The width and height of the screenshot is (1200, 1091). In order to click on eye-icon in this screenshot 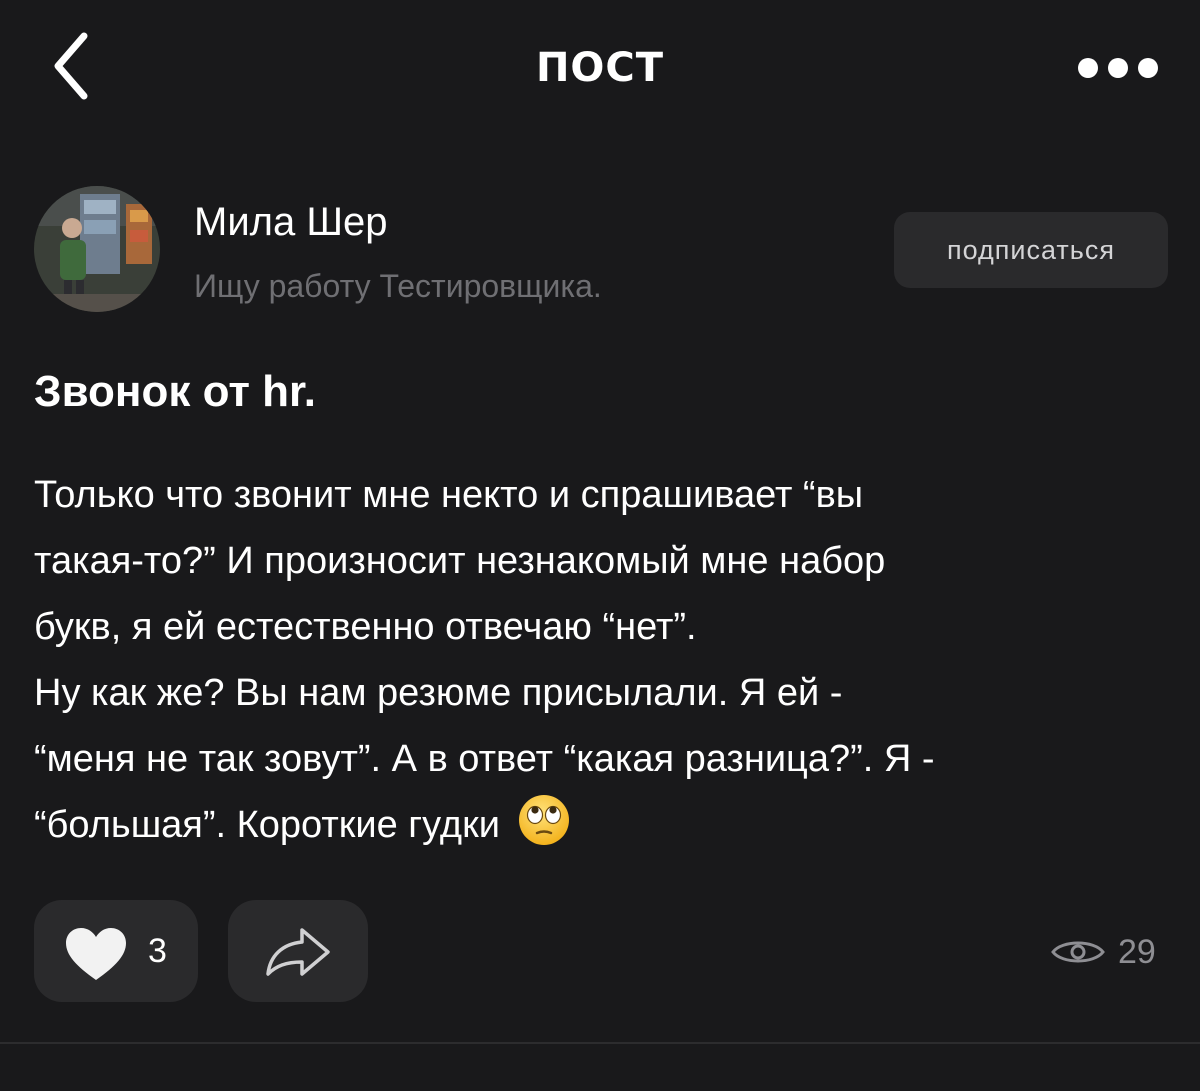, I will do `click(1078, 952)`.